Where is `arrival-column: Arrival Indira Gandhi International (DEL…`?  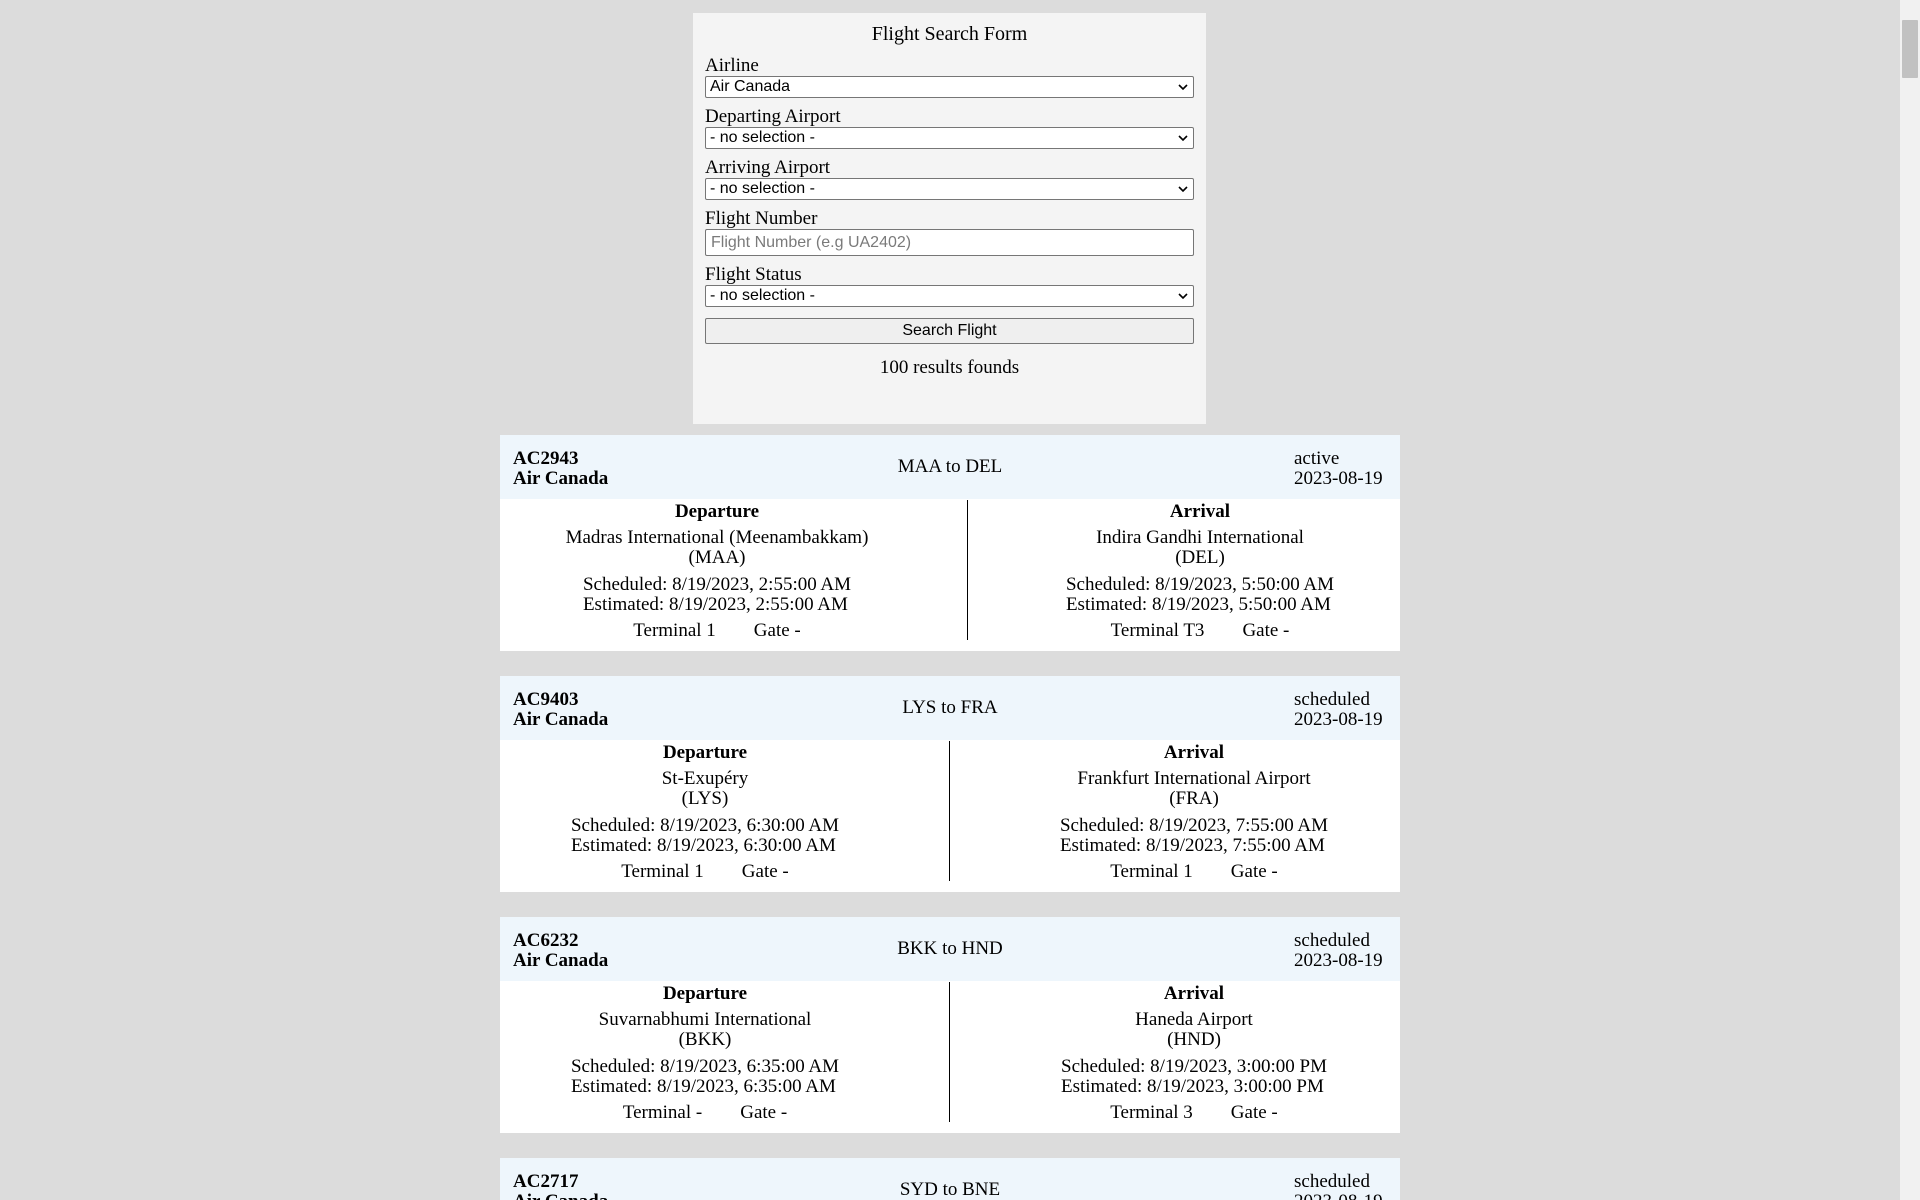 arrival-column: Arrival Indira Gandhi International (DEL… is located at coordinates (1200, 570).